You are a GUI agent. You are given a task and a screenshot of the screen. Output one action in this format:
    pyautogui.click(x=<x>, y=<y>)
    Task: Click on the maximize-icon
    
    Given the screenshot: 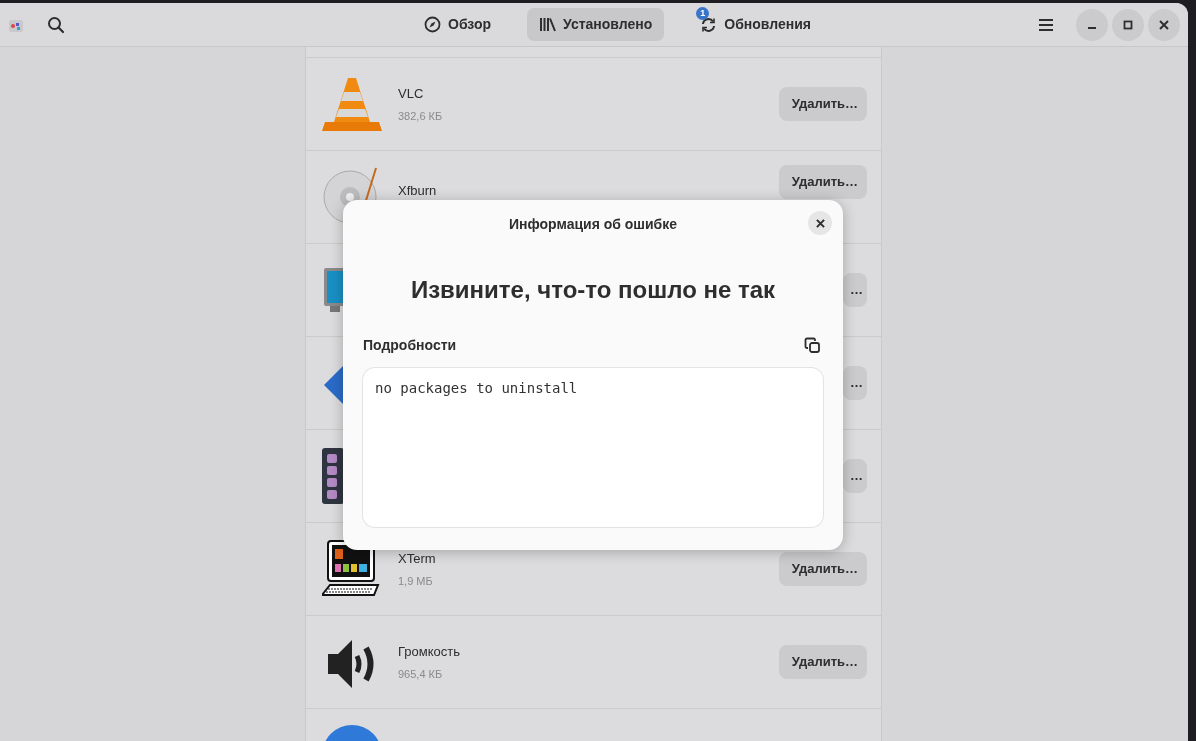 What is the action you would take?
    pyautogui.click(x=1128, y=24)
    